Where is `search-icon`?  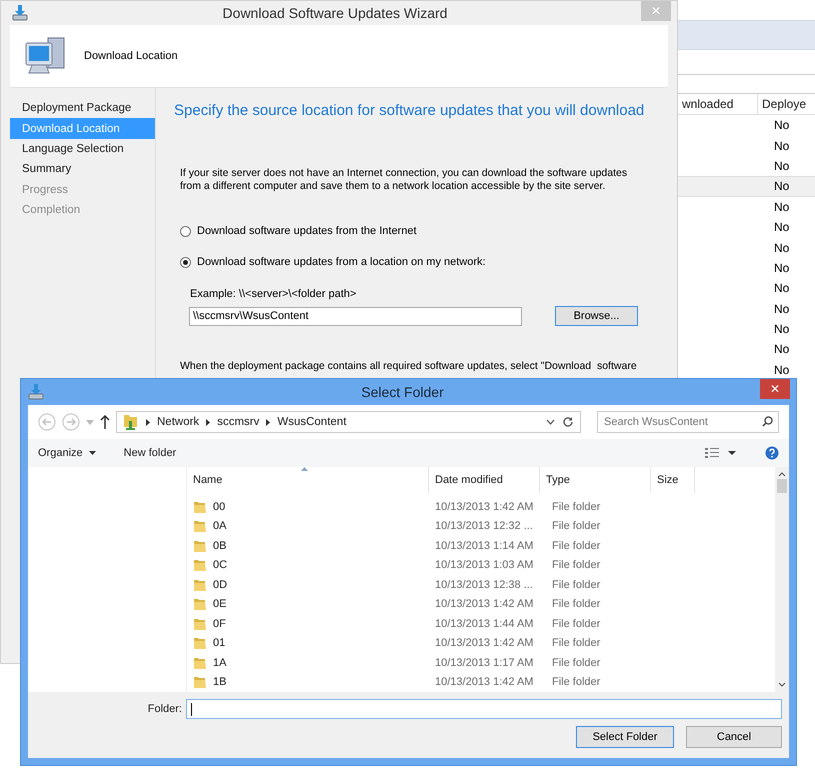 search-icon is located at coordinates (767, 421).